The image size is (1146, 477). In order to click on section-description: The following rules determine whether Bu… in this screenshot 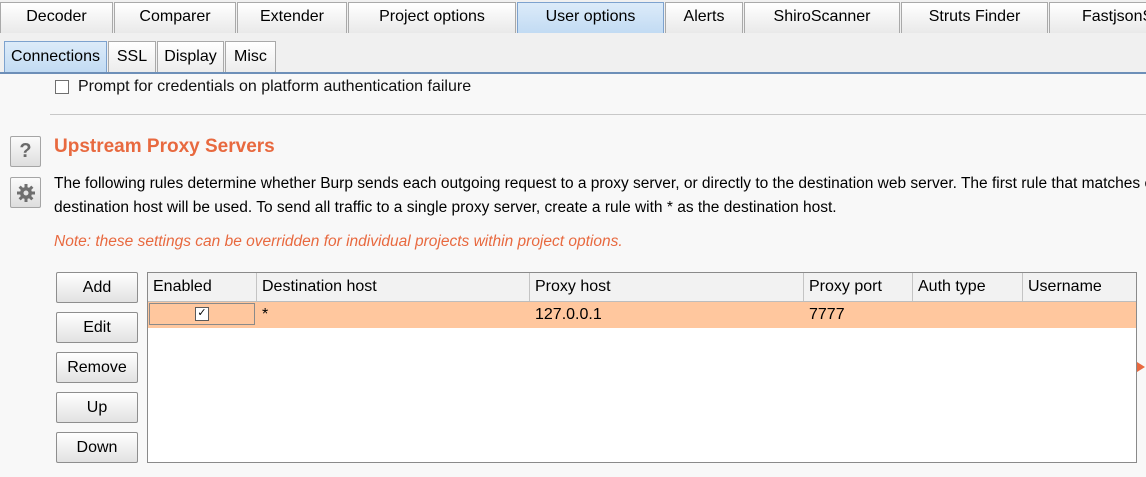, I will do `click(600, 196)`.